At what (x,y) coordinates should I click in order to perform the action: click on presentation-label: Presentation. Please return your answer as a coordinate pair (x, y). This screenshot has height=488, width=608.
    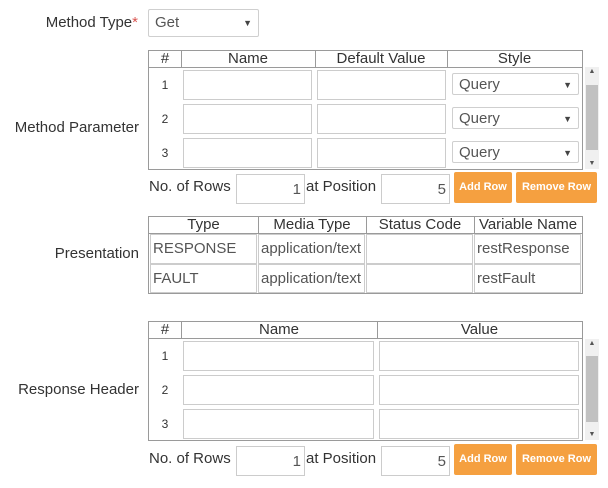
    Looking at the image, I should click on (96, 253).